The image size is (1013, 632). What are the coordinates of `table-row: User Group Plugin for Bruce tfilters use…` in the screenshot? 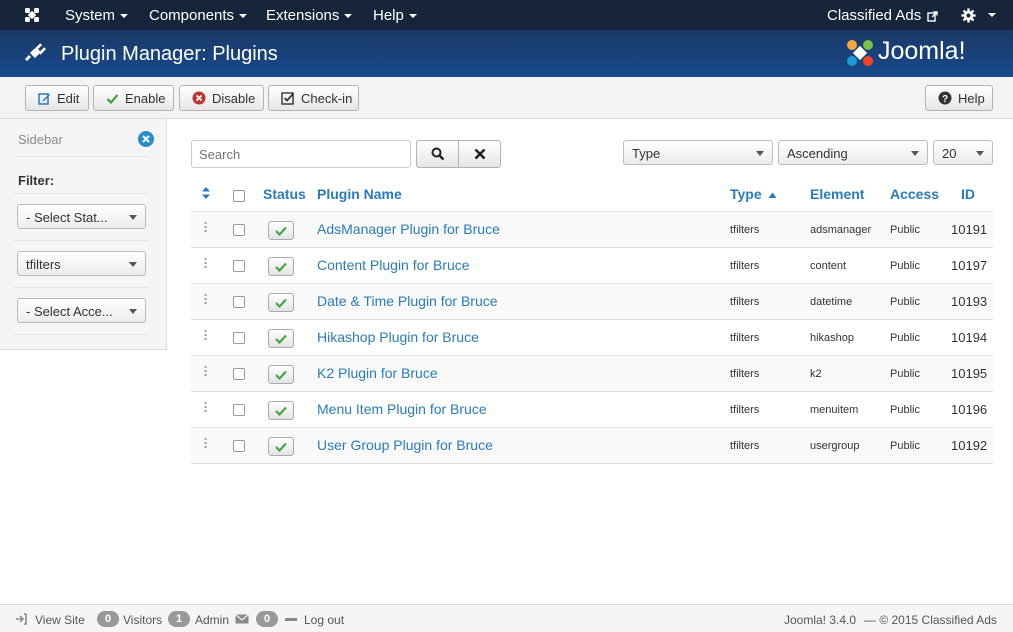 It's located at (592, 446).